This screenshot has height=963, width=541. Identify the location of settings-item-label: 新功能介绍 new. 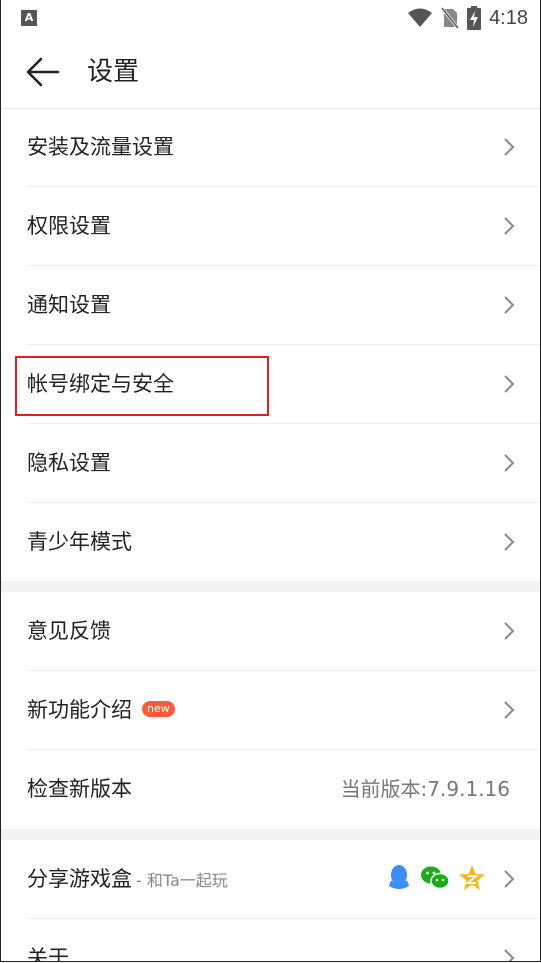
(101, 710).